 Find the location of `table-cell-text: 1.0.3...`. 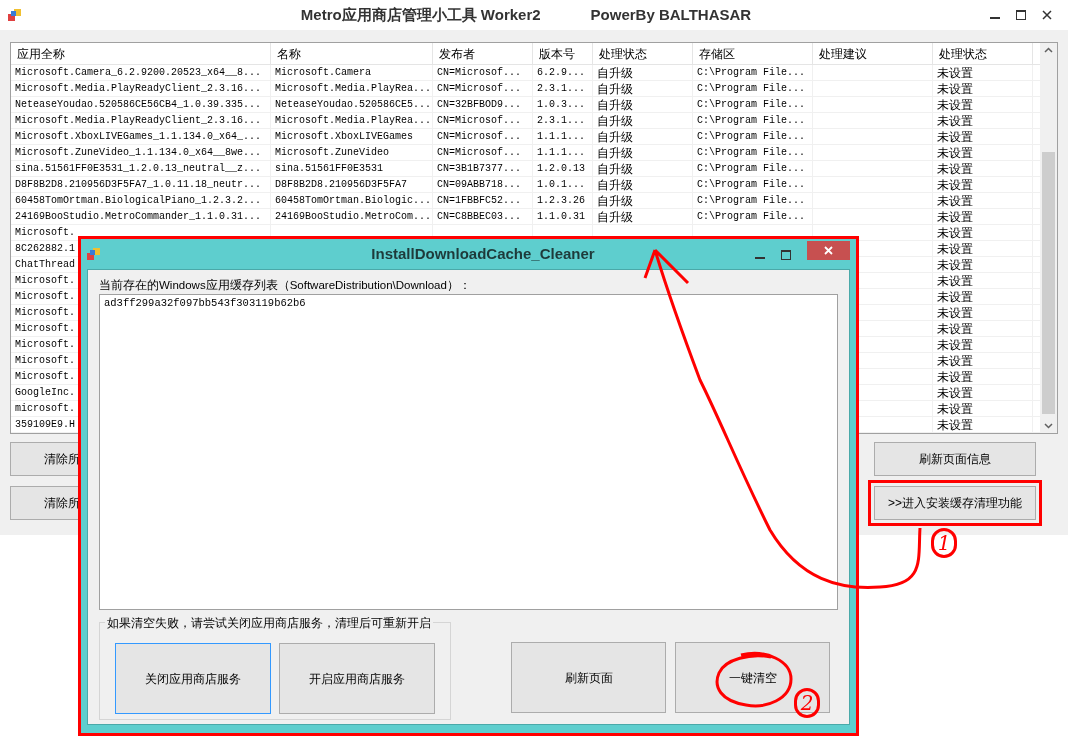

table-cell-text: 1.0.3... is located at coordinates (561, 105).